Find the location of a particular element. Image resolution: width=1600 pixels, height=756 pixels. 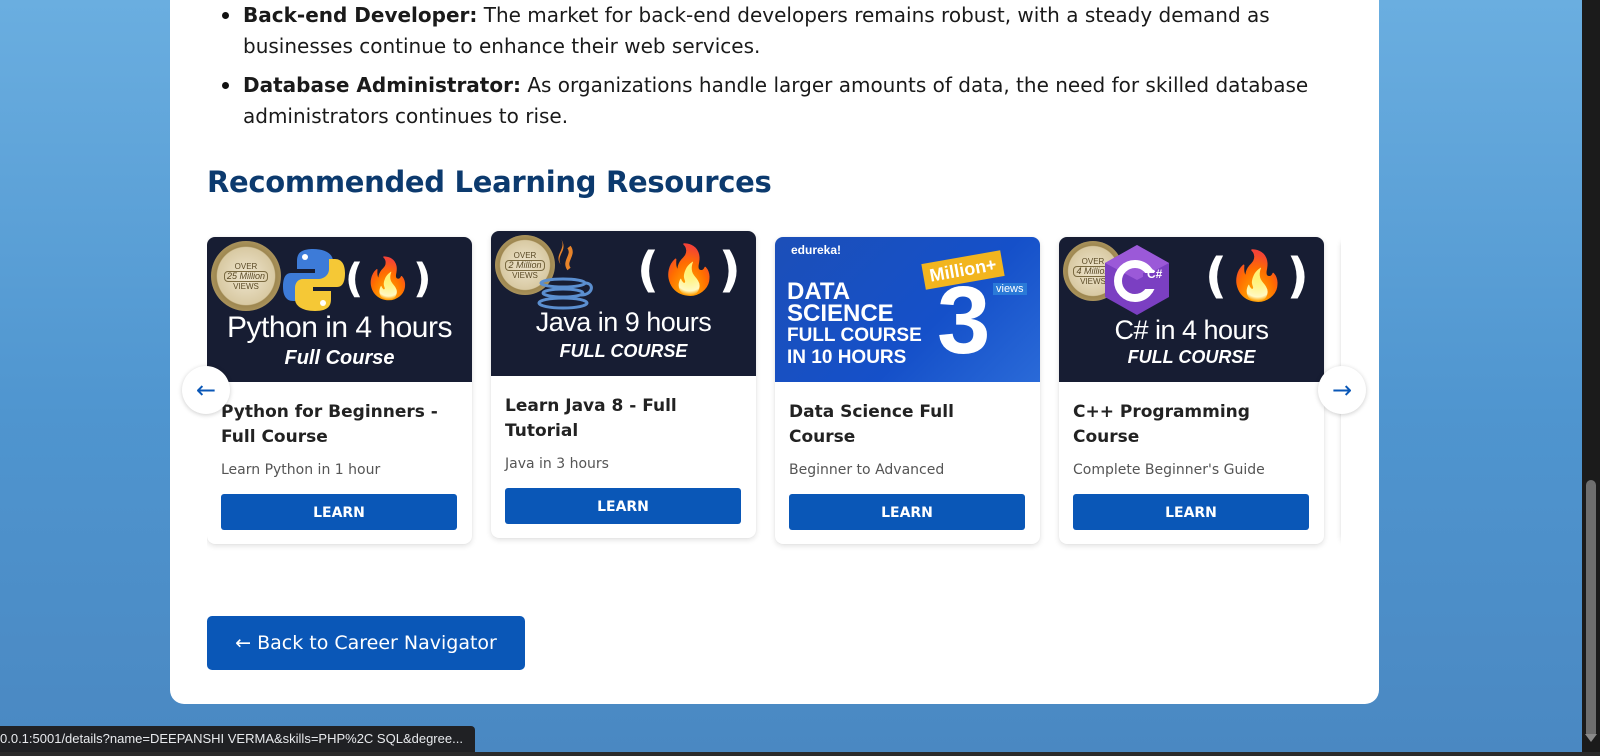

prev-arrow-button: ← is located at coordinates (206, 390).